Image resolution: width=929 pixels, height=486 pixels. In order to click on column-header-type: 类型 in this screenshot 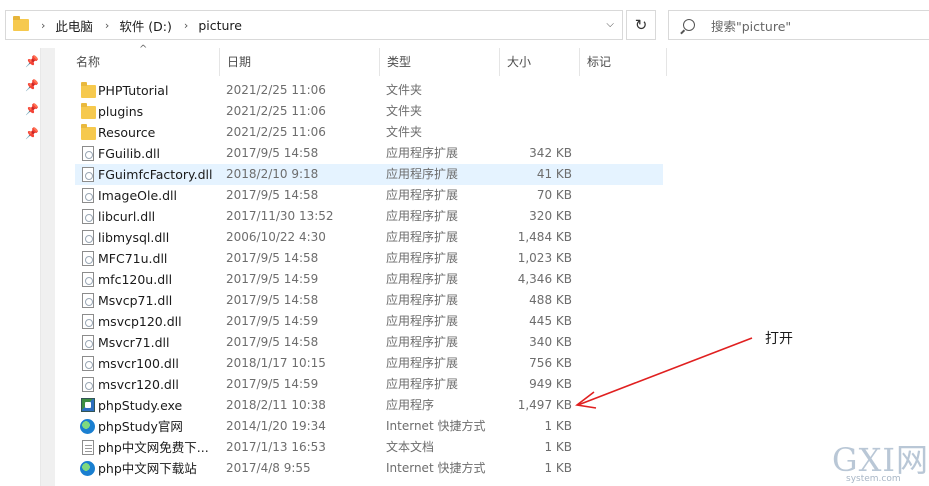, I will do `click(439, 62)`.